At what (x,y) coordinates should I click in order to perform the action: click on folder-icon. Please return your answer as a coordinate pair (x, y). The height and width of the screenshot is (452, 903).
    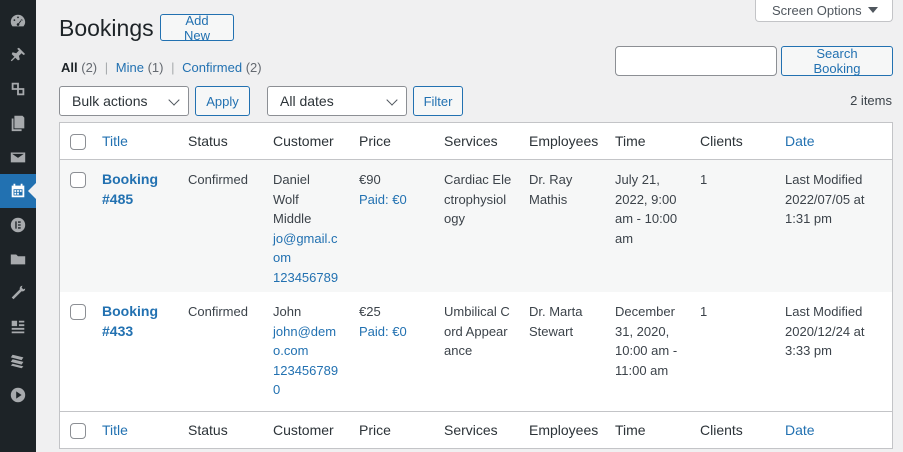
    Looking at the image, I should click on (18, 259).